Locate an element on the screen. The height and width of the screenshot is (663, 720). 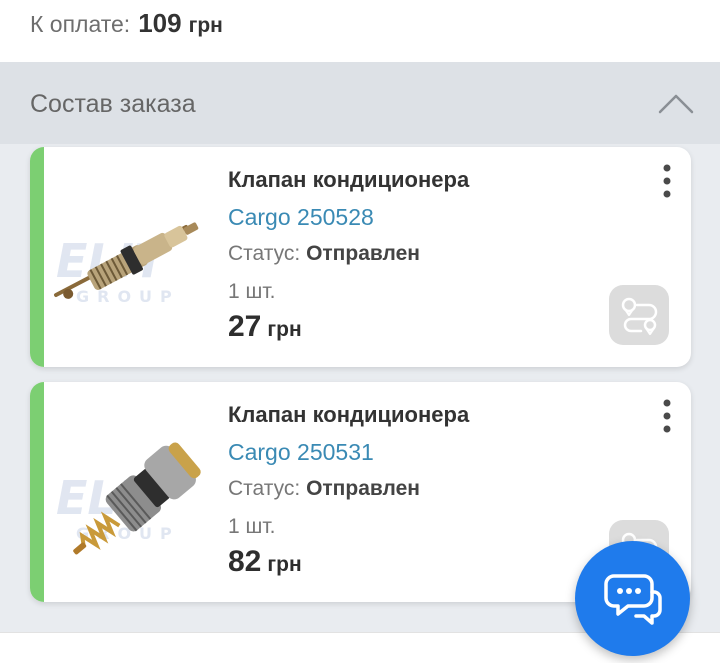
chat-button is located at coordinates (632, 598).